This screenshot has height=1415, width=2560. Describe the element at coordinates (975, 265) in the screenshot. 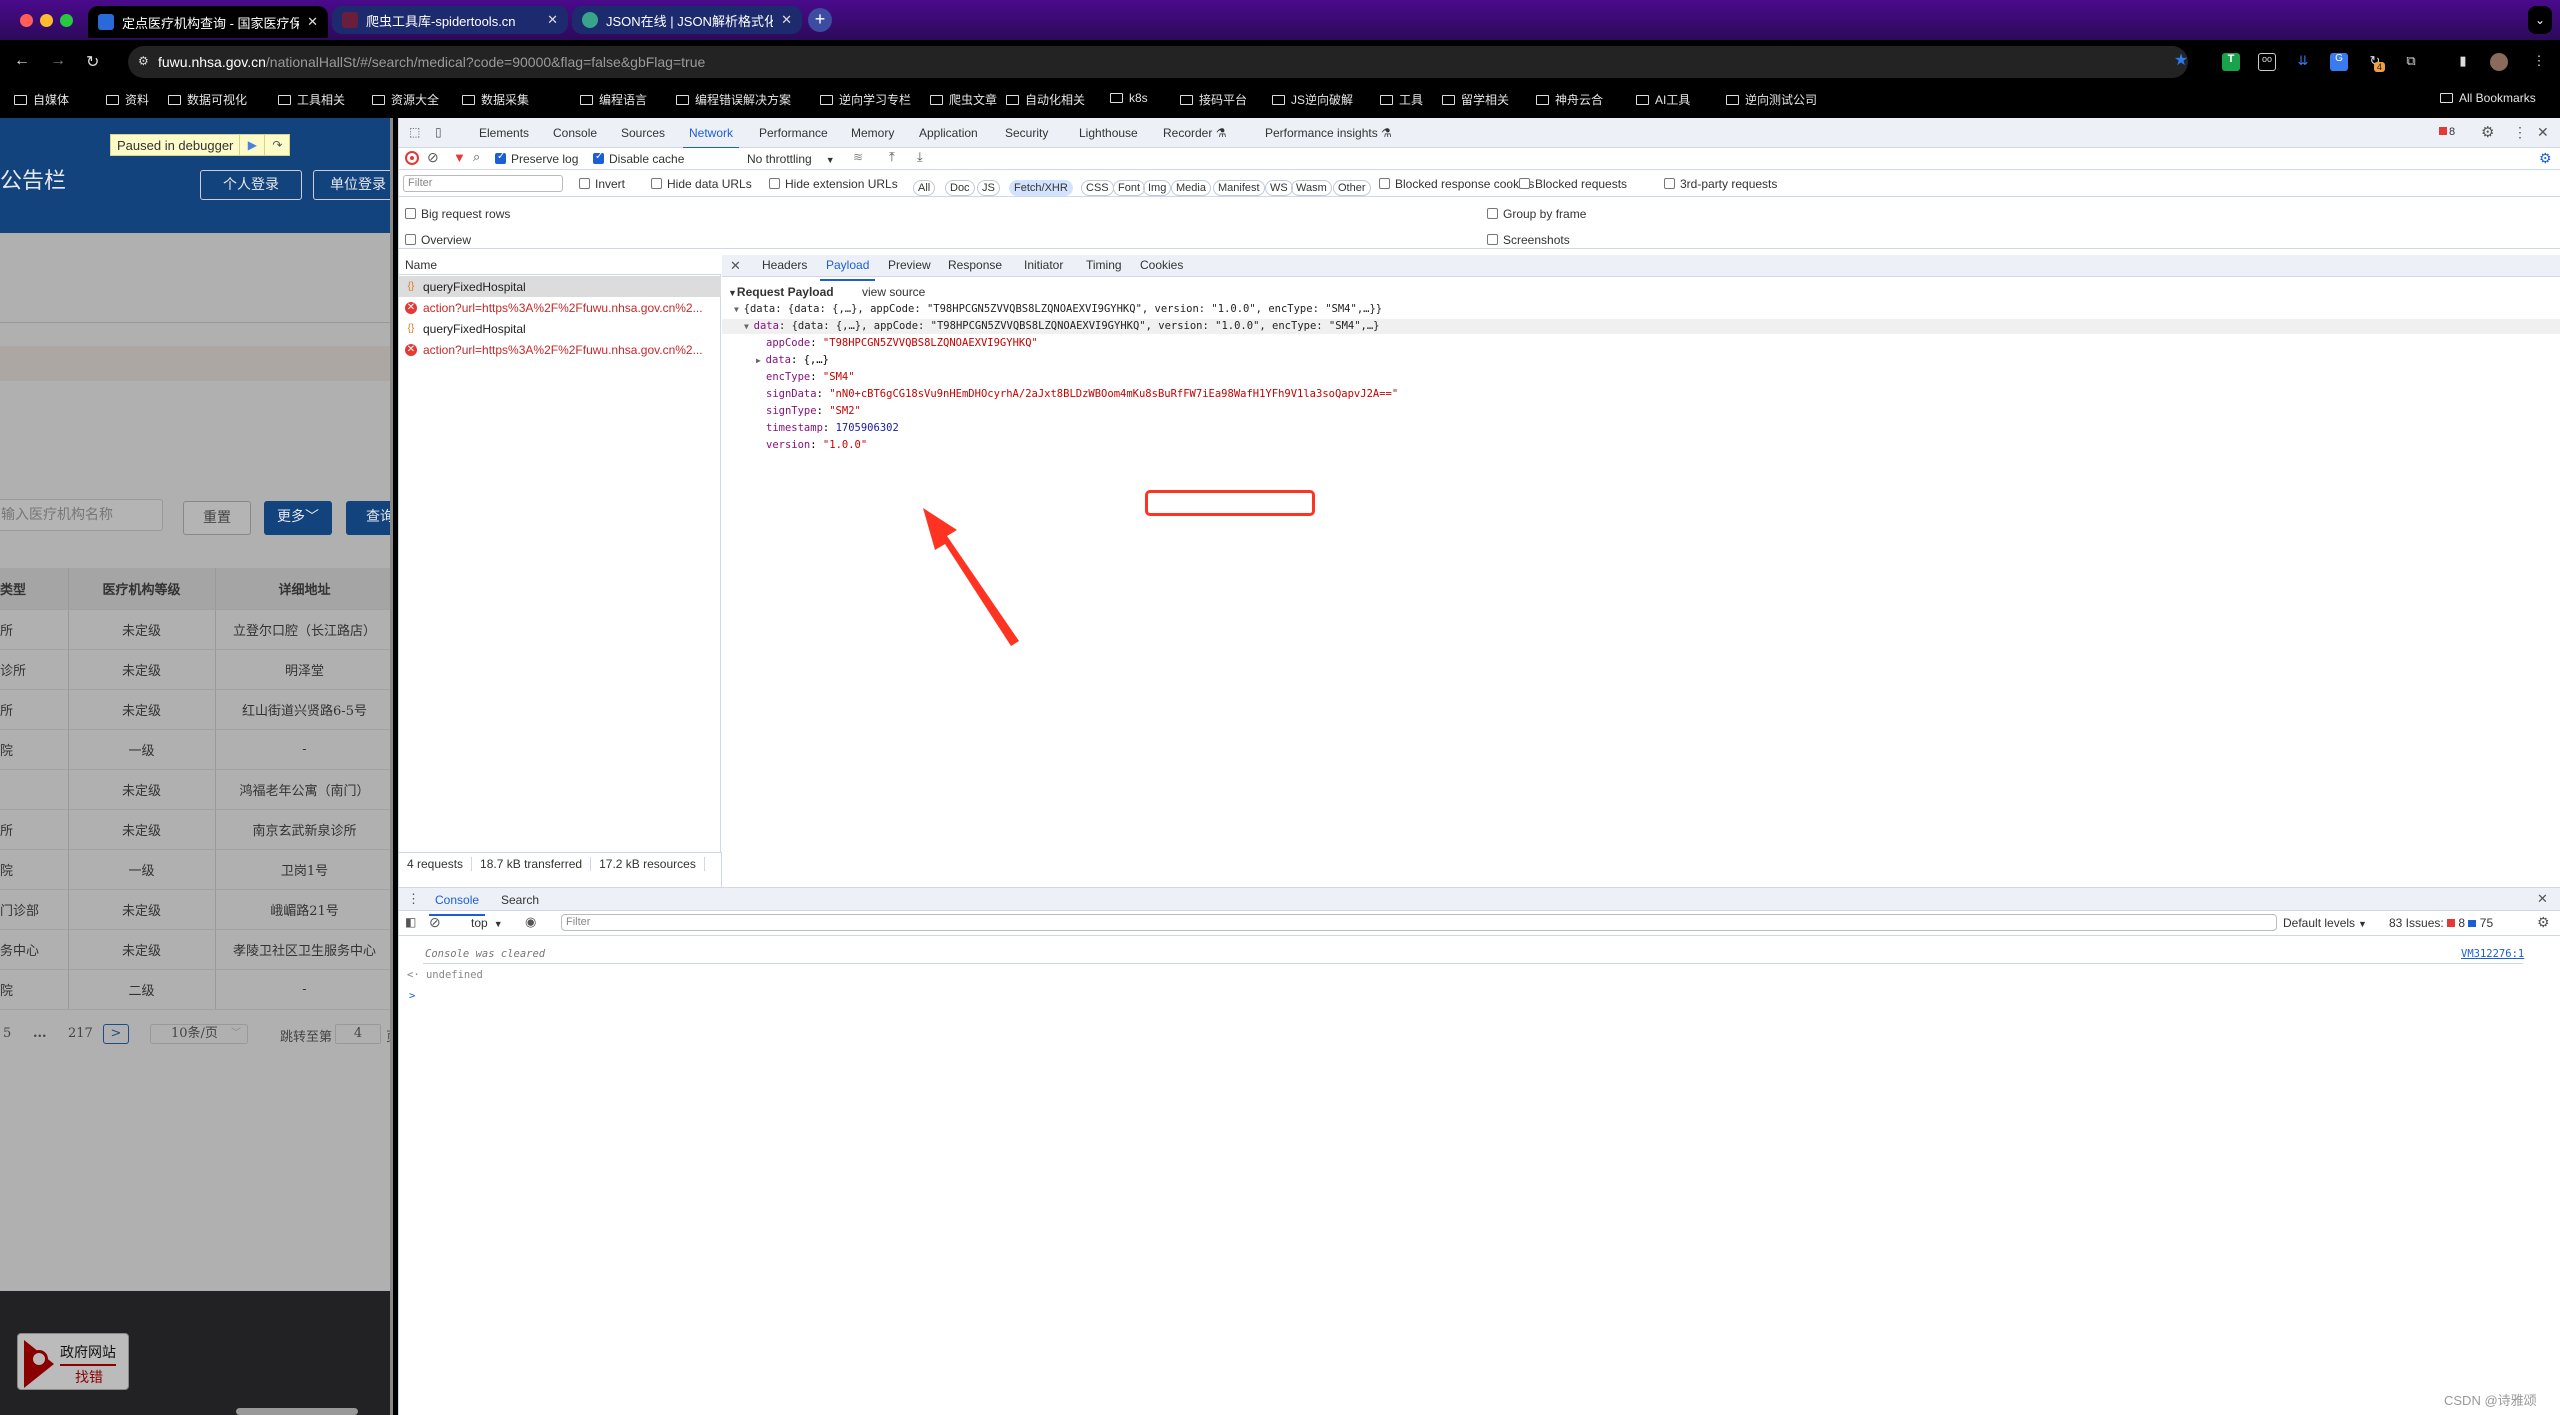

I see `detail-tab: Response` at that location.